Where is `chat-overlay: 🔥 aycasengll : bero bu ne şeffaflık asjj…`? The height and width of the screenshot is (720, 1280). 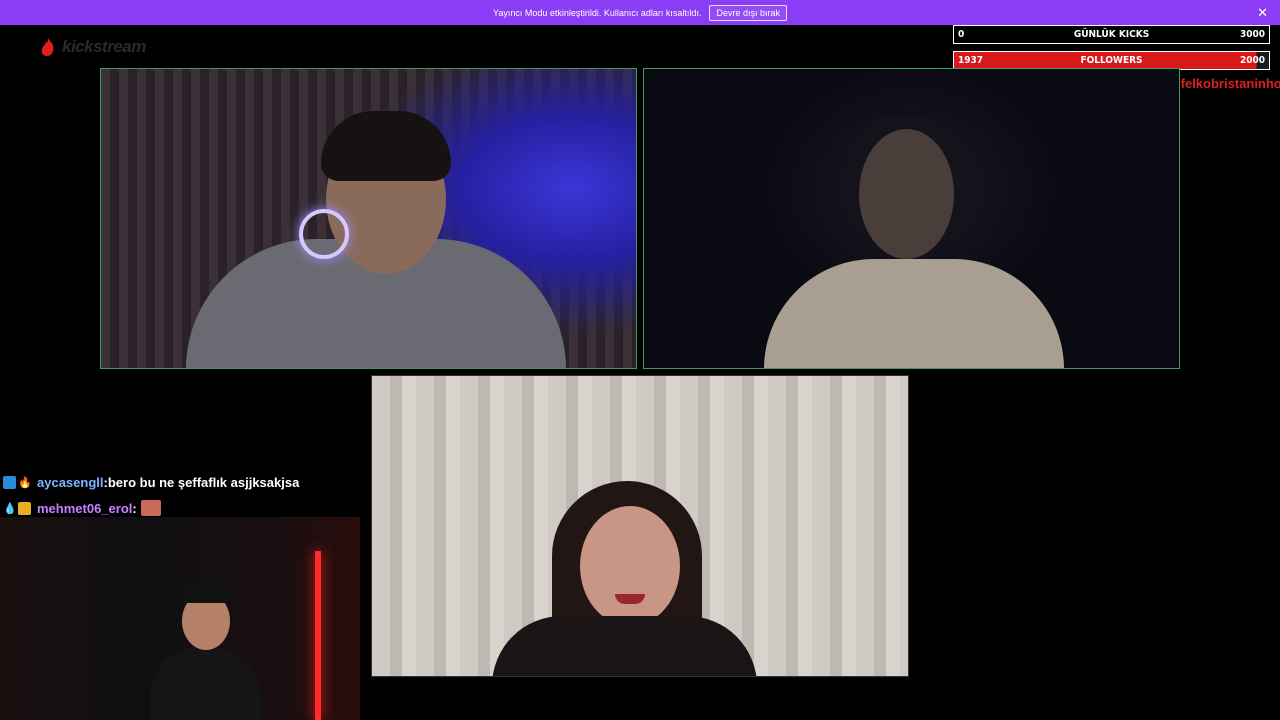
chat-overlay: 🔥 aycasengll : bero bu ne şeffaflık asjj… is located at coordinates (151, 495).